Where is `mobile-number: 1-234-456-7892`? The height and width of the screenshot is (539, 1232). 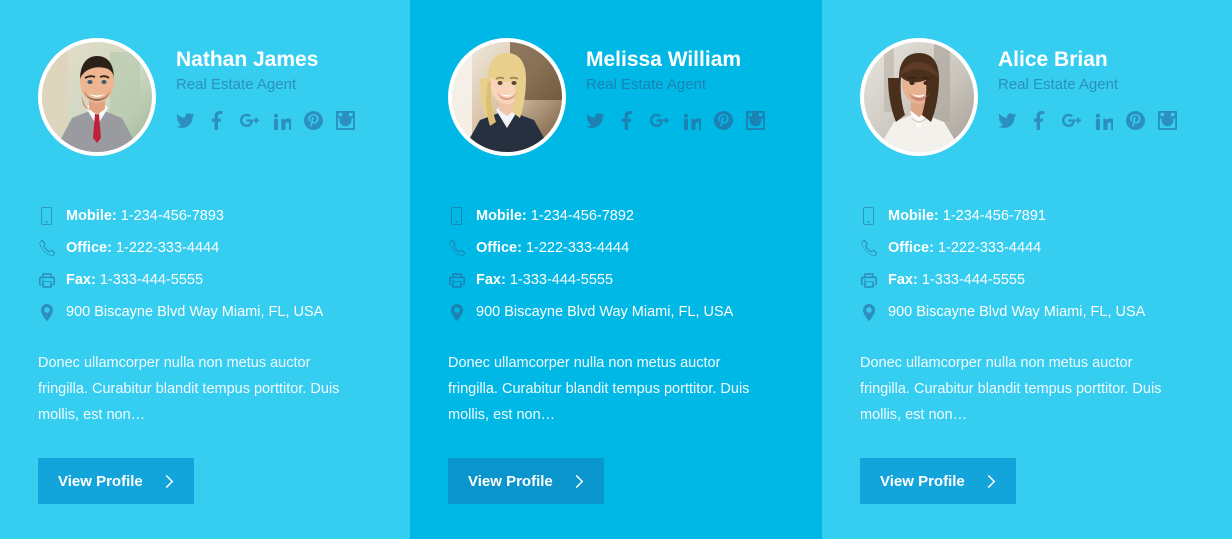
mobile-number: 1-234-456-7892 is located at coordinates (582, 216).